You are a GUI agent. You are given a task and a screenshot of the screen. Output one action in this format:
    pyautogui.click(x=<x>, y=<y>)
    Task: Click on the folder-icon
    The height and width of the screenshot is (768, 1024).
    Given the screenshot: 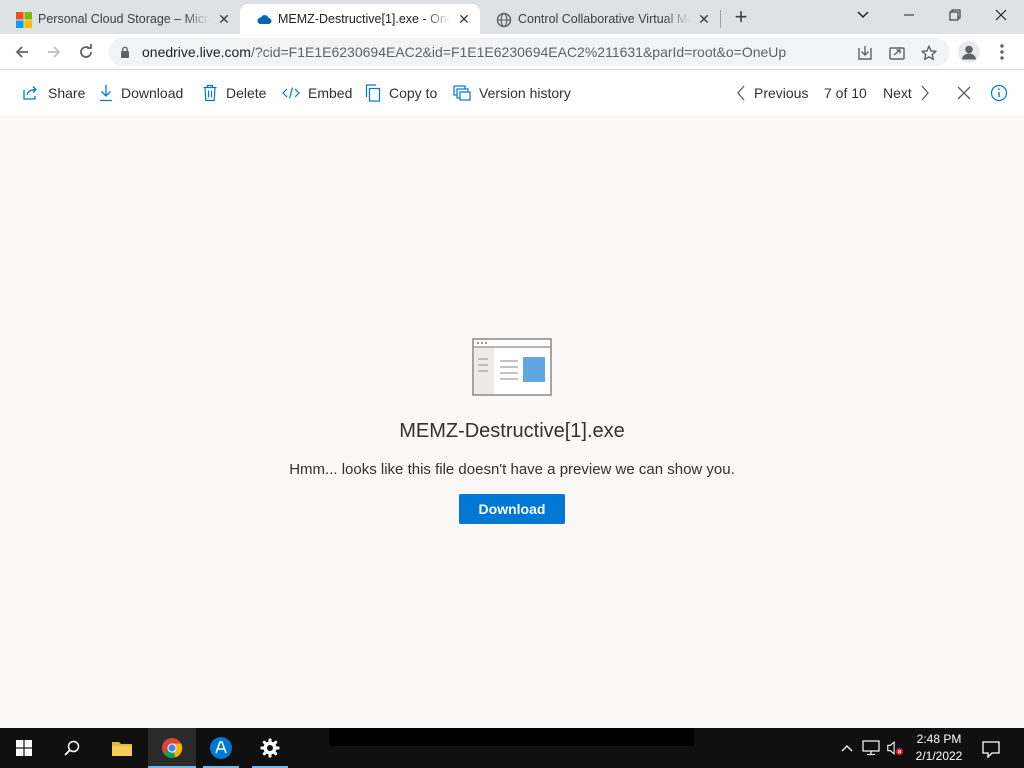 What is the action you would take?
    pyautogui.click(x=122, y=749)
    